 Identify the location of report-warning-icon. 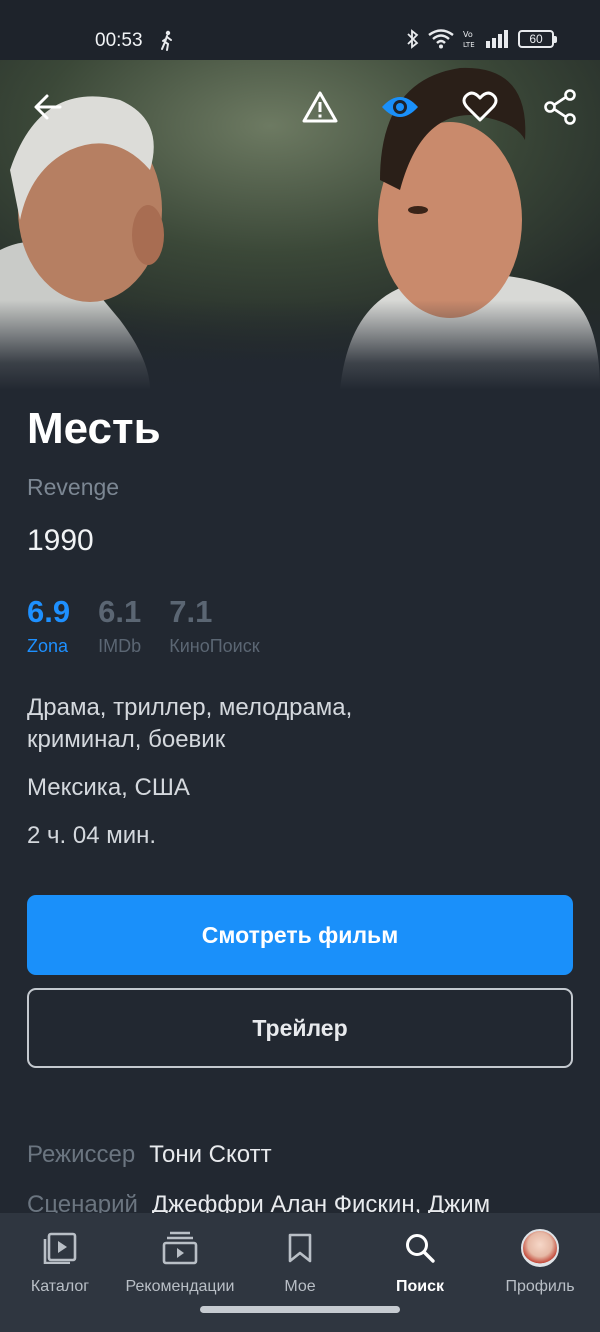
(320, 107).